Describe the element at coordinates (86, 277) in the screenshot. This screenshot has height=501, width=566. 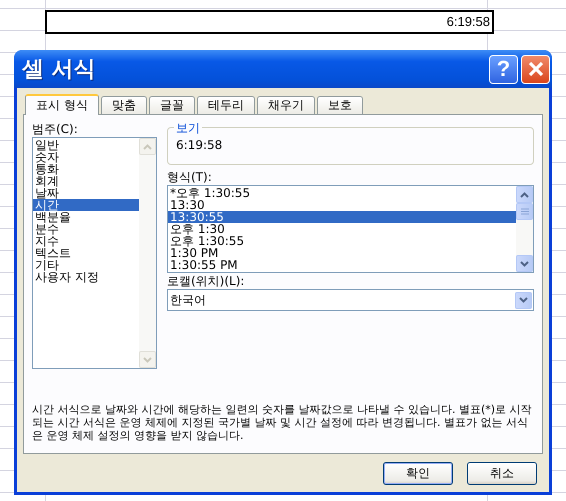
I see `list-item: 사용자 지정` at that location.